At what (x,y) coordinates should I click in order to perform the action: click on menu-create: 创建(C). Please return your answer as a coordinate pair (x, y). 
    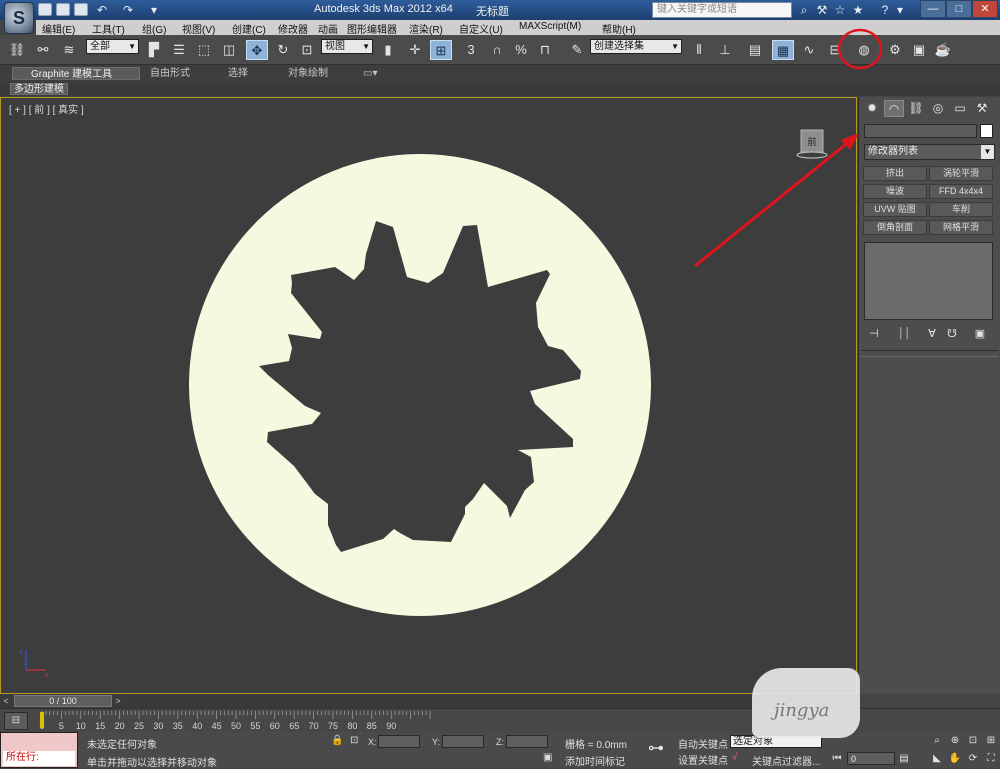
    Looking at the image, I should click on (249, 28).